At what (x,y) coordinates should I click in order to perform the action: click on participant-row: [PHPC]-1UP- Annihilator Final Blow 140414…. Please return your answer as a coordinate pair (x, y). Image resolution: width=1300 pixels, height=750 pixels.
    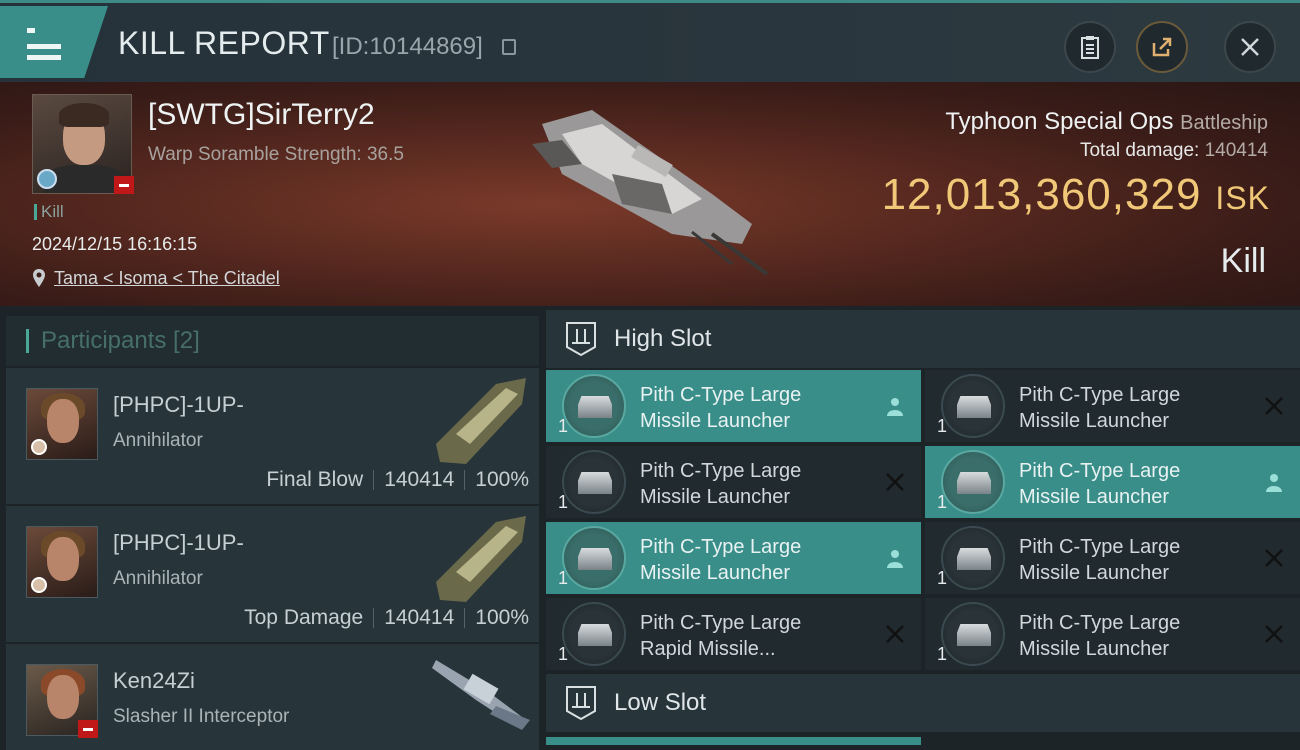
    Looking at the image, I should click on (272, 436).